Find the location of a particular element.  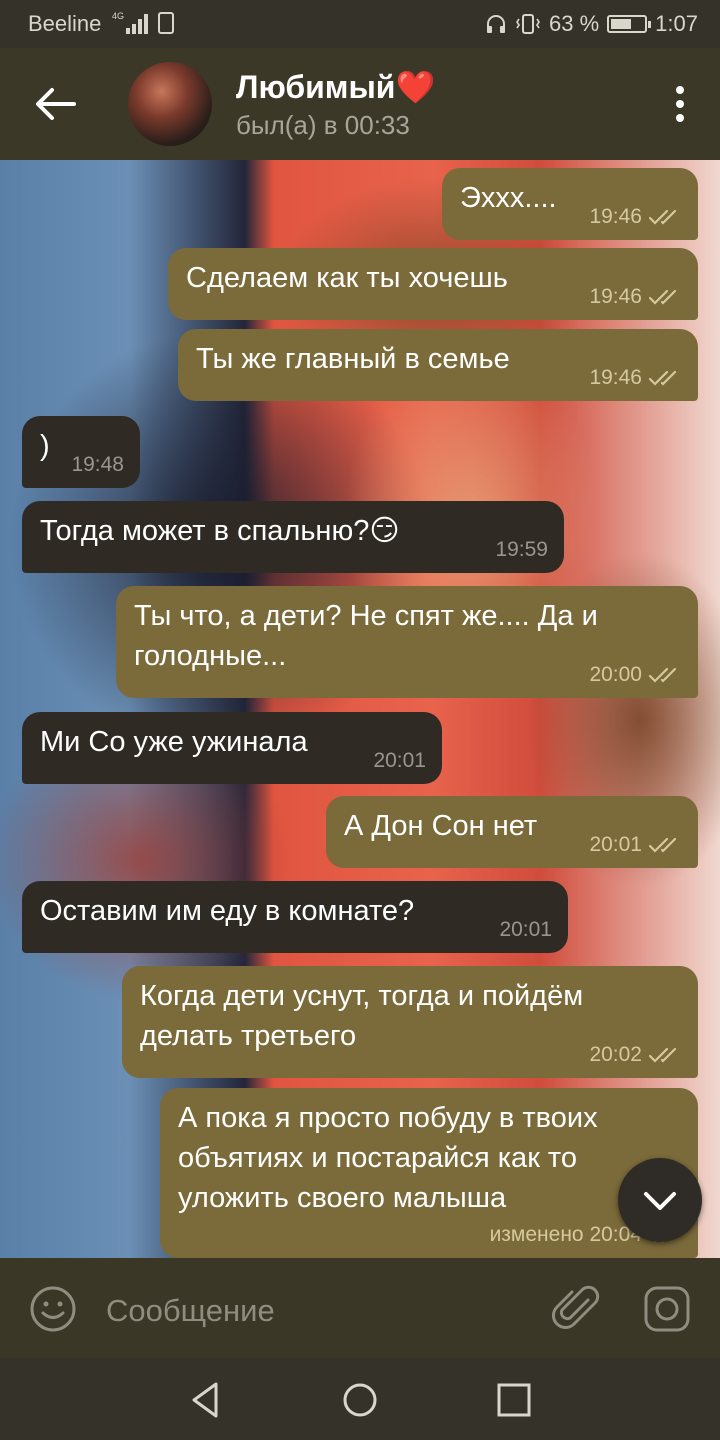

incoming-message: Ми Со уже ужинала 20:01 is located at coordinates (232, 748).